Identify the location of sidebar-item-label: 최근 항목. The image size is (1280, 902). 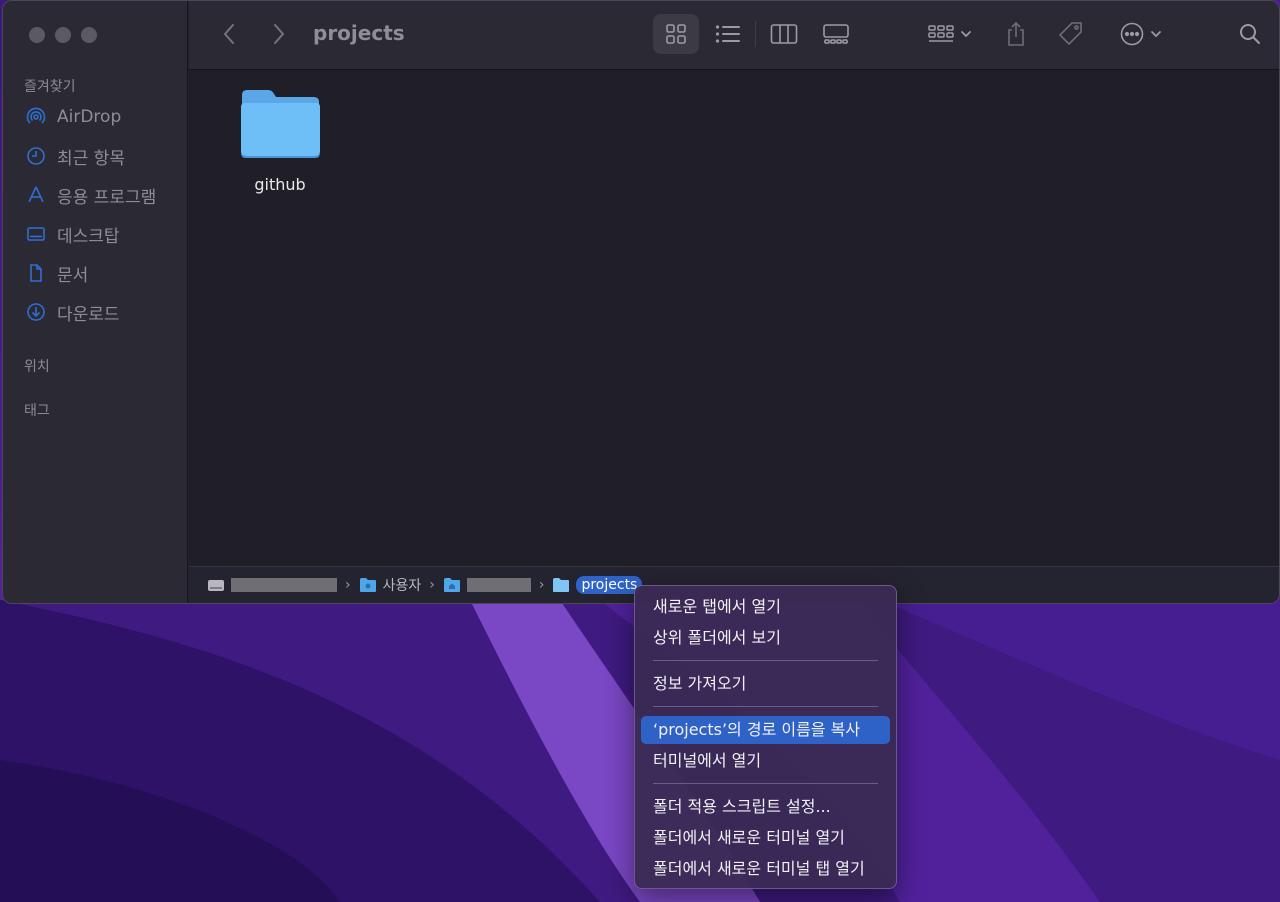
(91, 158).